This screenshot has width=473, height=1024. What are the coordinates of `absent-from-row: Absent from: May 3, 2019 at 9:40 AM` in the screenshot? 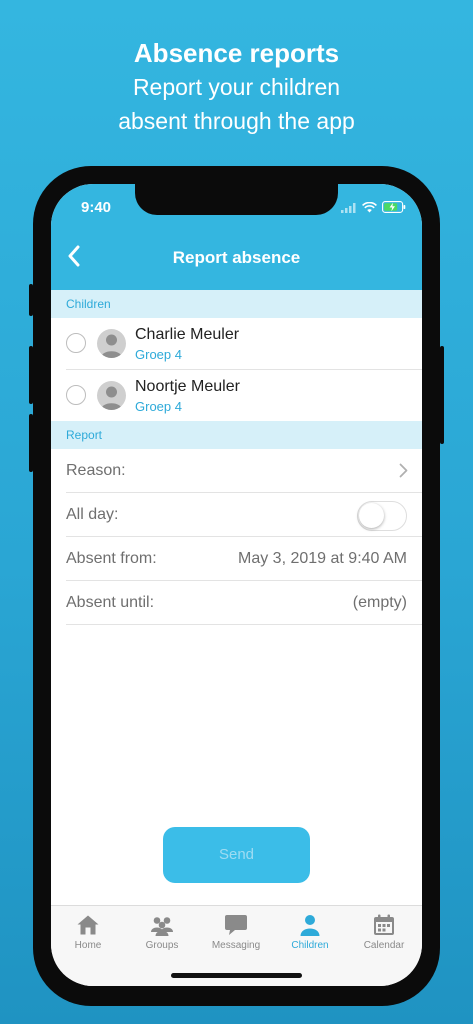 It's located at (236, 559).